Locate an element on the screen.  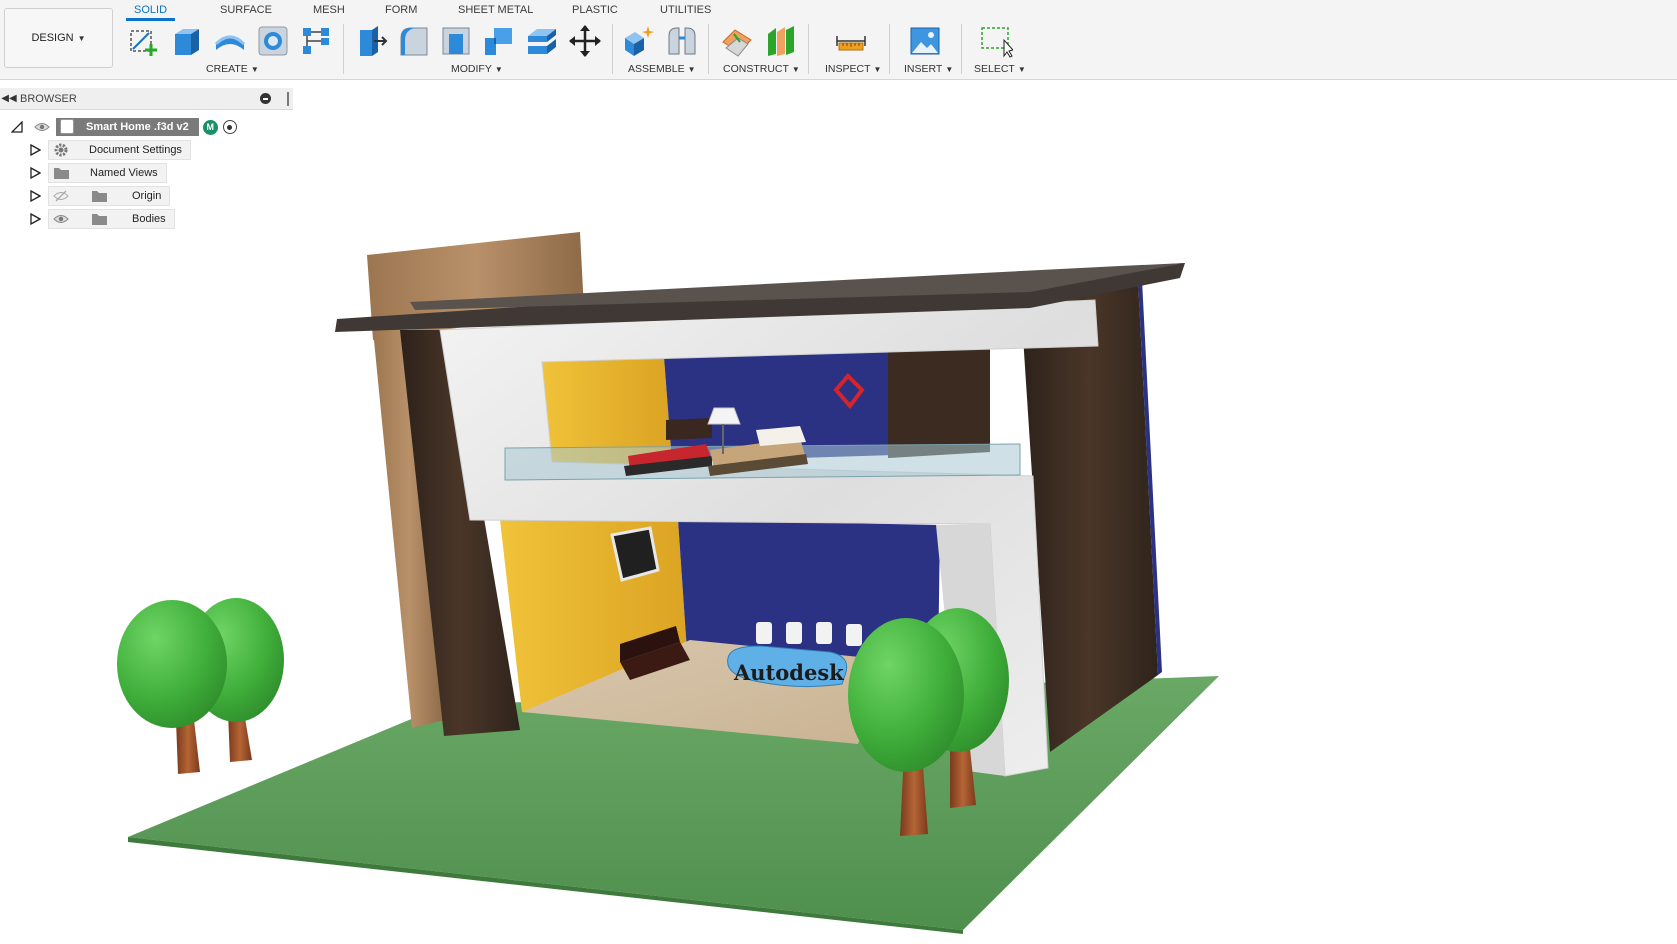
document-settings-node: Document Settings is located at coordinates (119, 150).